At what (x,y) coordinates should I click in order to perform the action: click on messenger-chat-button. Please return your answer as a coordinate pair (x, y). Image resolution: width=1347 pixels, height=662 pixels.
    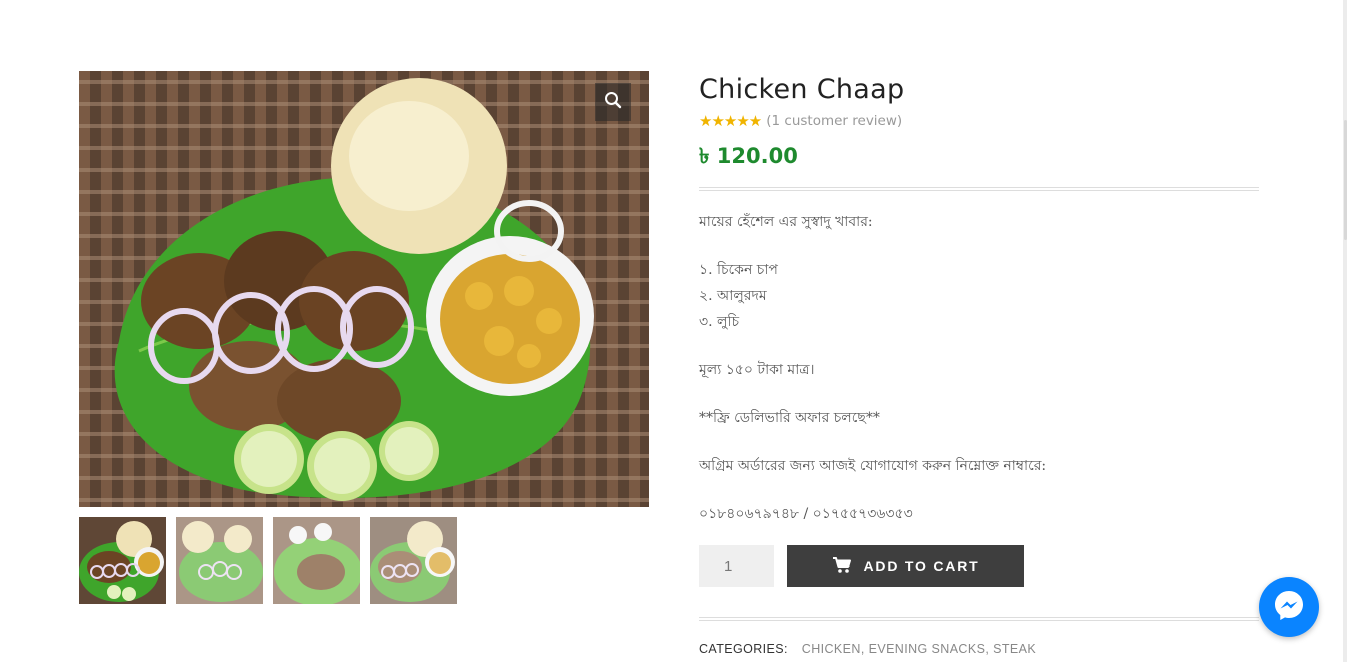
    Looking at the image, I should click on (1289, 607).